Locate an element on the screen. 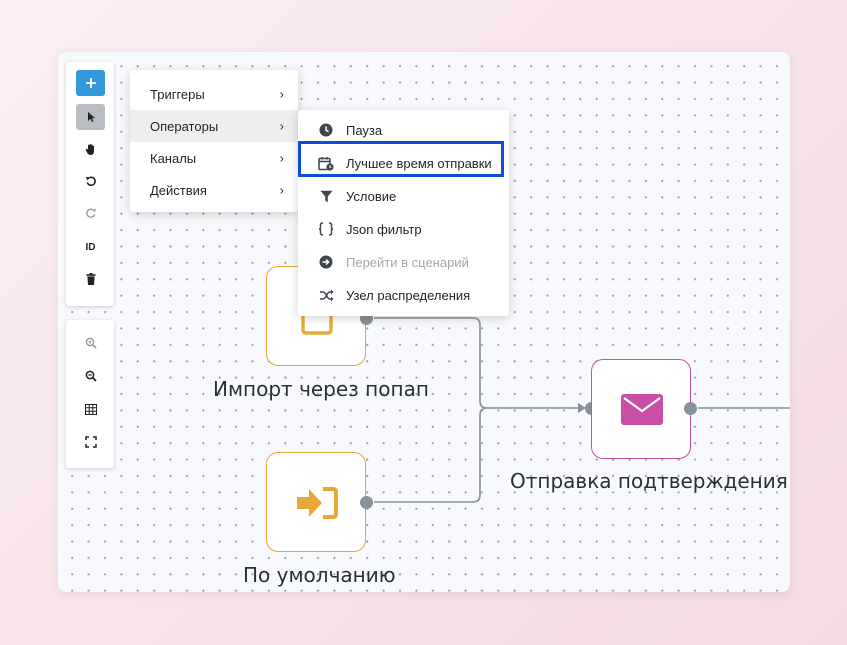 The width and height of the screenshot is (847, 645). grid-toggle-button is located at coordinates (90, 409).